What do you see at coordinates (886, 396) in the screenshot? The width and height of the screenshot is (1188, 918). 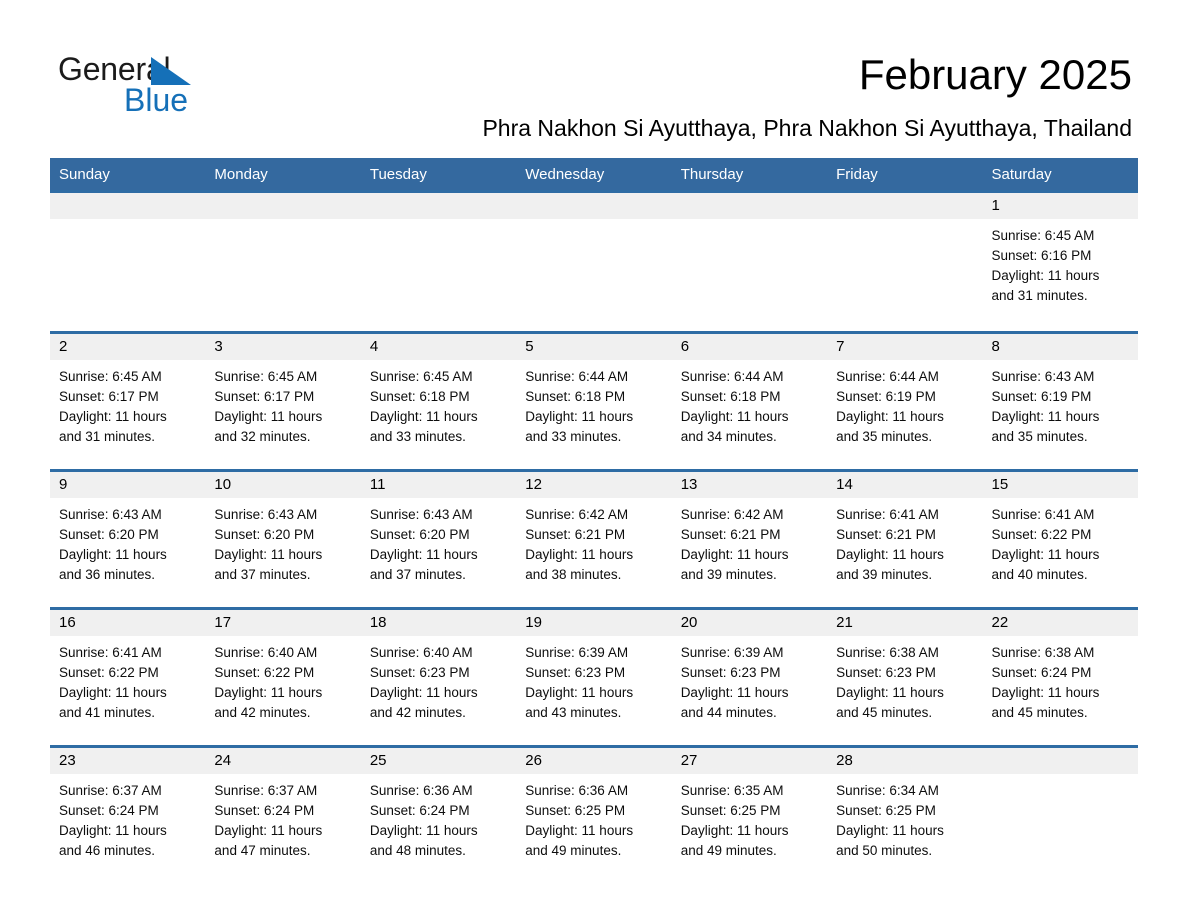 I see `sunset-text: Sunset: 6:19 PM` at bounding box center [886, 396].